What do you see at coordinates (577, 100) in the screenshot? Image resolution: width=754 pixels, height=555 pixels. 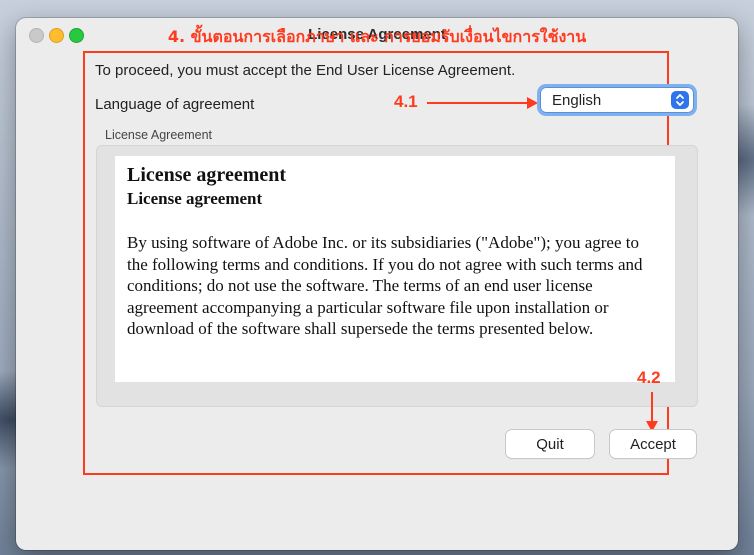 I see `language-select-value: English` at bounding box center [577, 100].